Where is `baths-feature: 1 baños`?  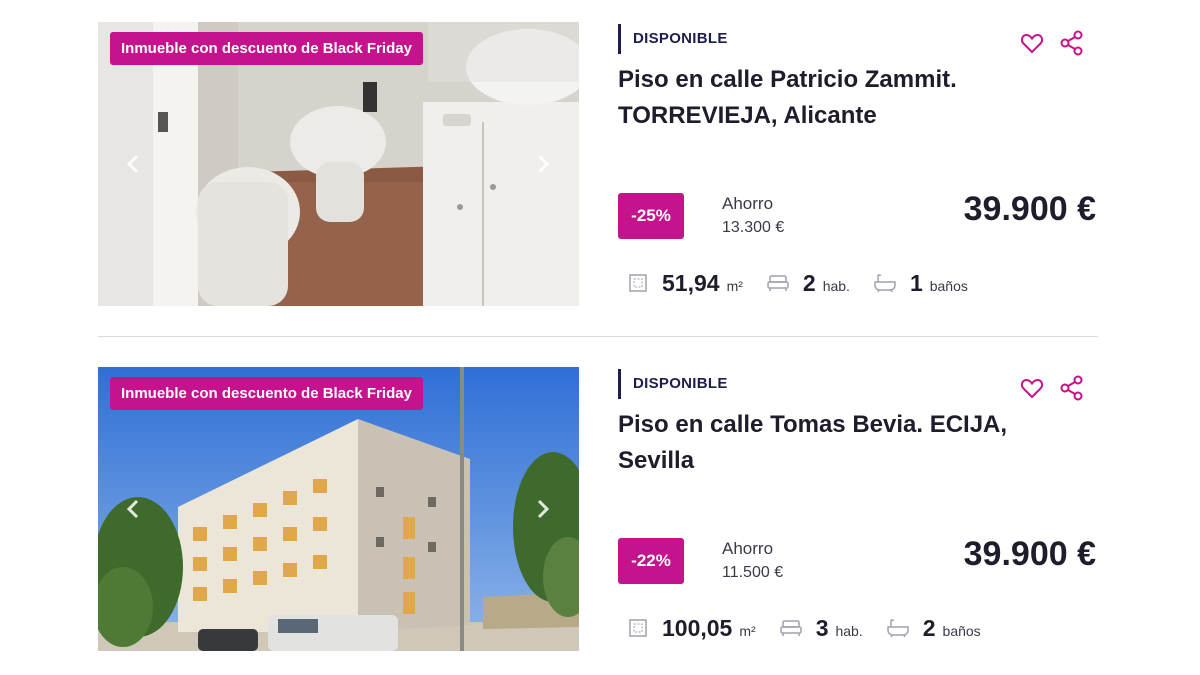 baths-feature: 1 baños is located at coordinates (921, 283).